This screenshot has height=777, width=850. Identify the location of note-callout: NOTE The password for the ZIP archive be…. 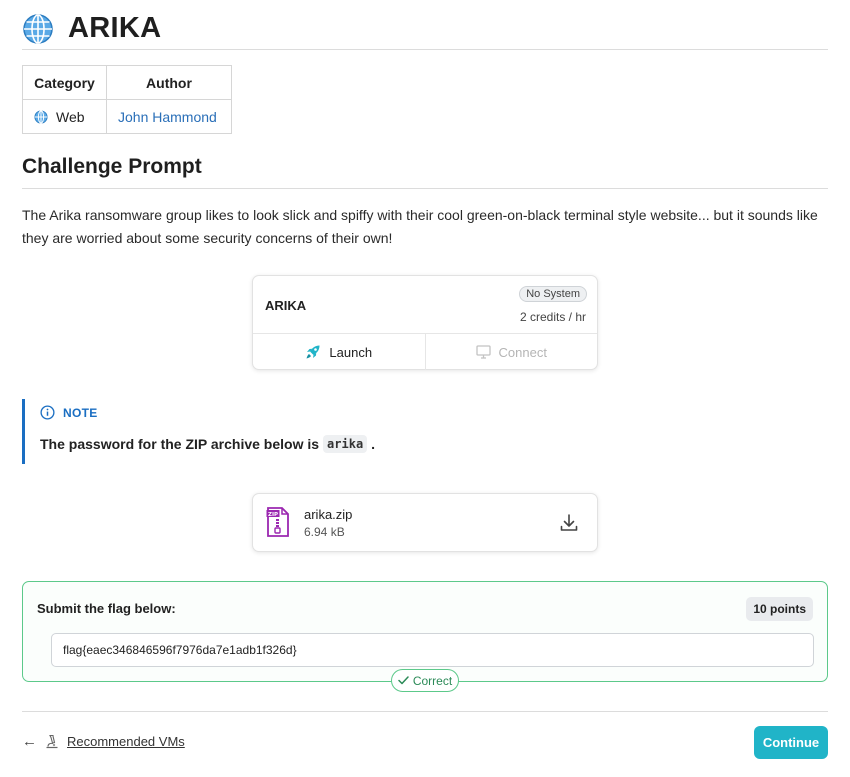
(426, 431).